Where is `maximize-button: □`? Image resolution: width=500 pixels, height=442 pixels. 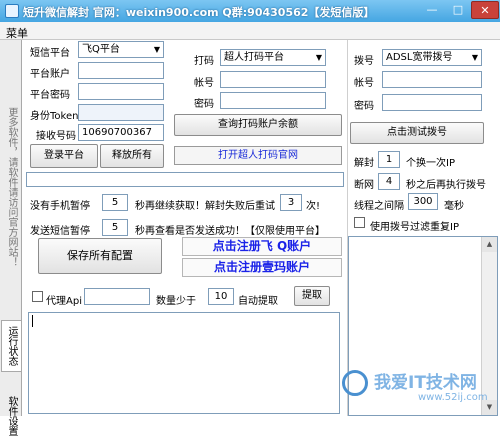
maximize-button: □ is located at coordinates (458, 10).